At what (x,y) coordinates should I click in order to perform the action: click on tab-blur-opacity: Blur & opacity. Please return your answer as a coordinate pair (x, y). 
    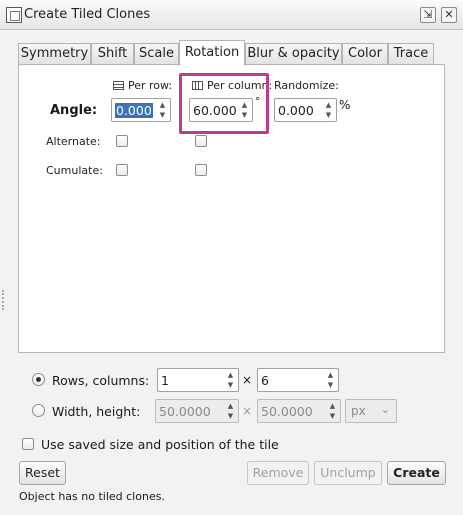
    Looking at the image, I should click on (293, 54).